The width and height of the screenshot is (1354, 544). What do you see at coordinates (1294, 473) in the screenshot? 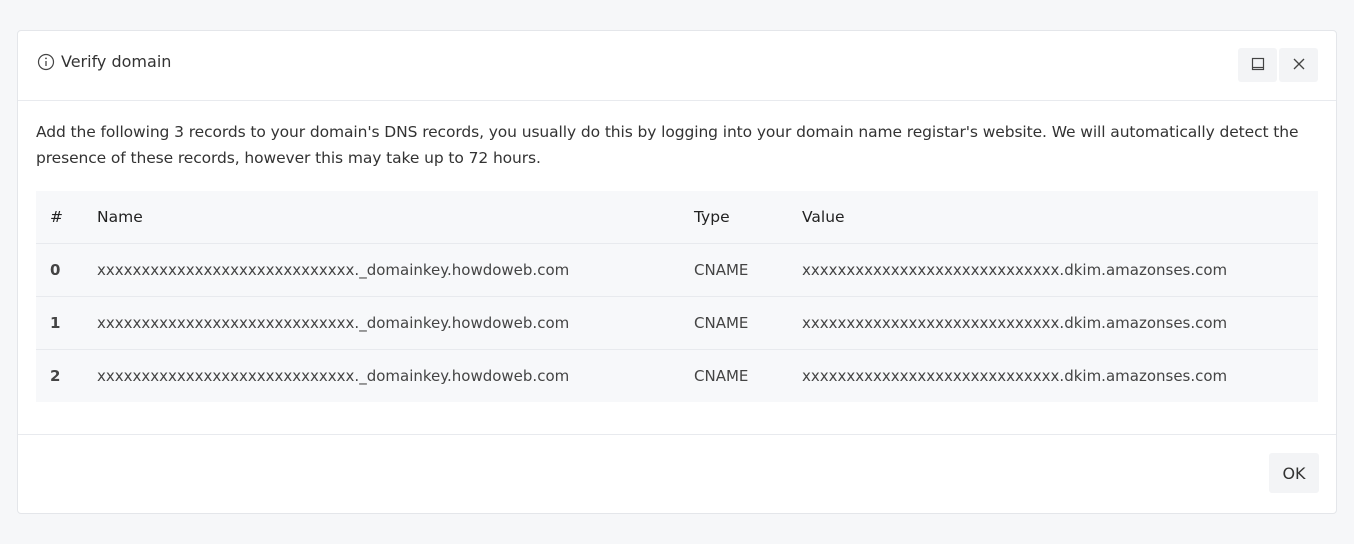
I see `ok-button: OK` at bounding box center [1294, 473].